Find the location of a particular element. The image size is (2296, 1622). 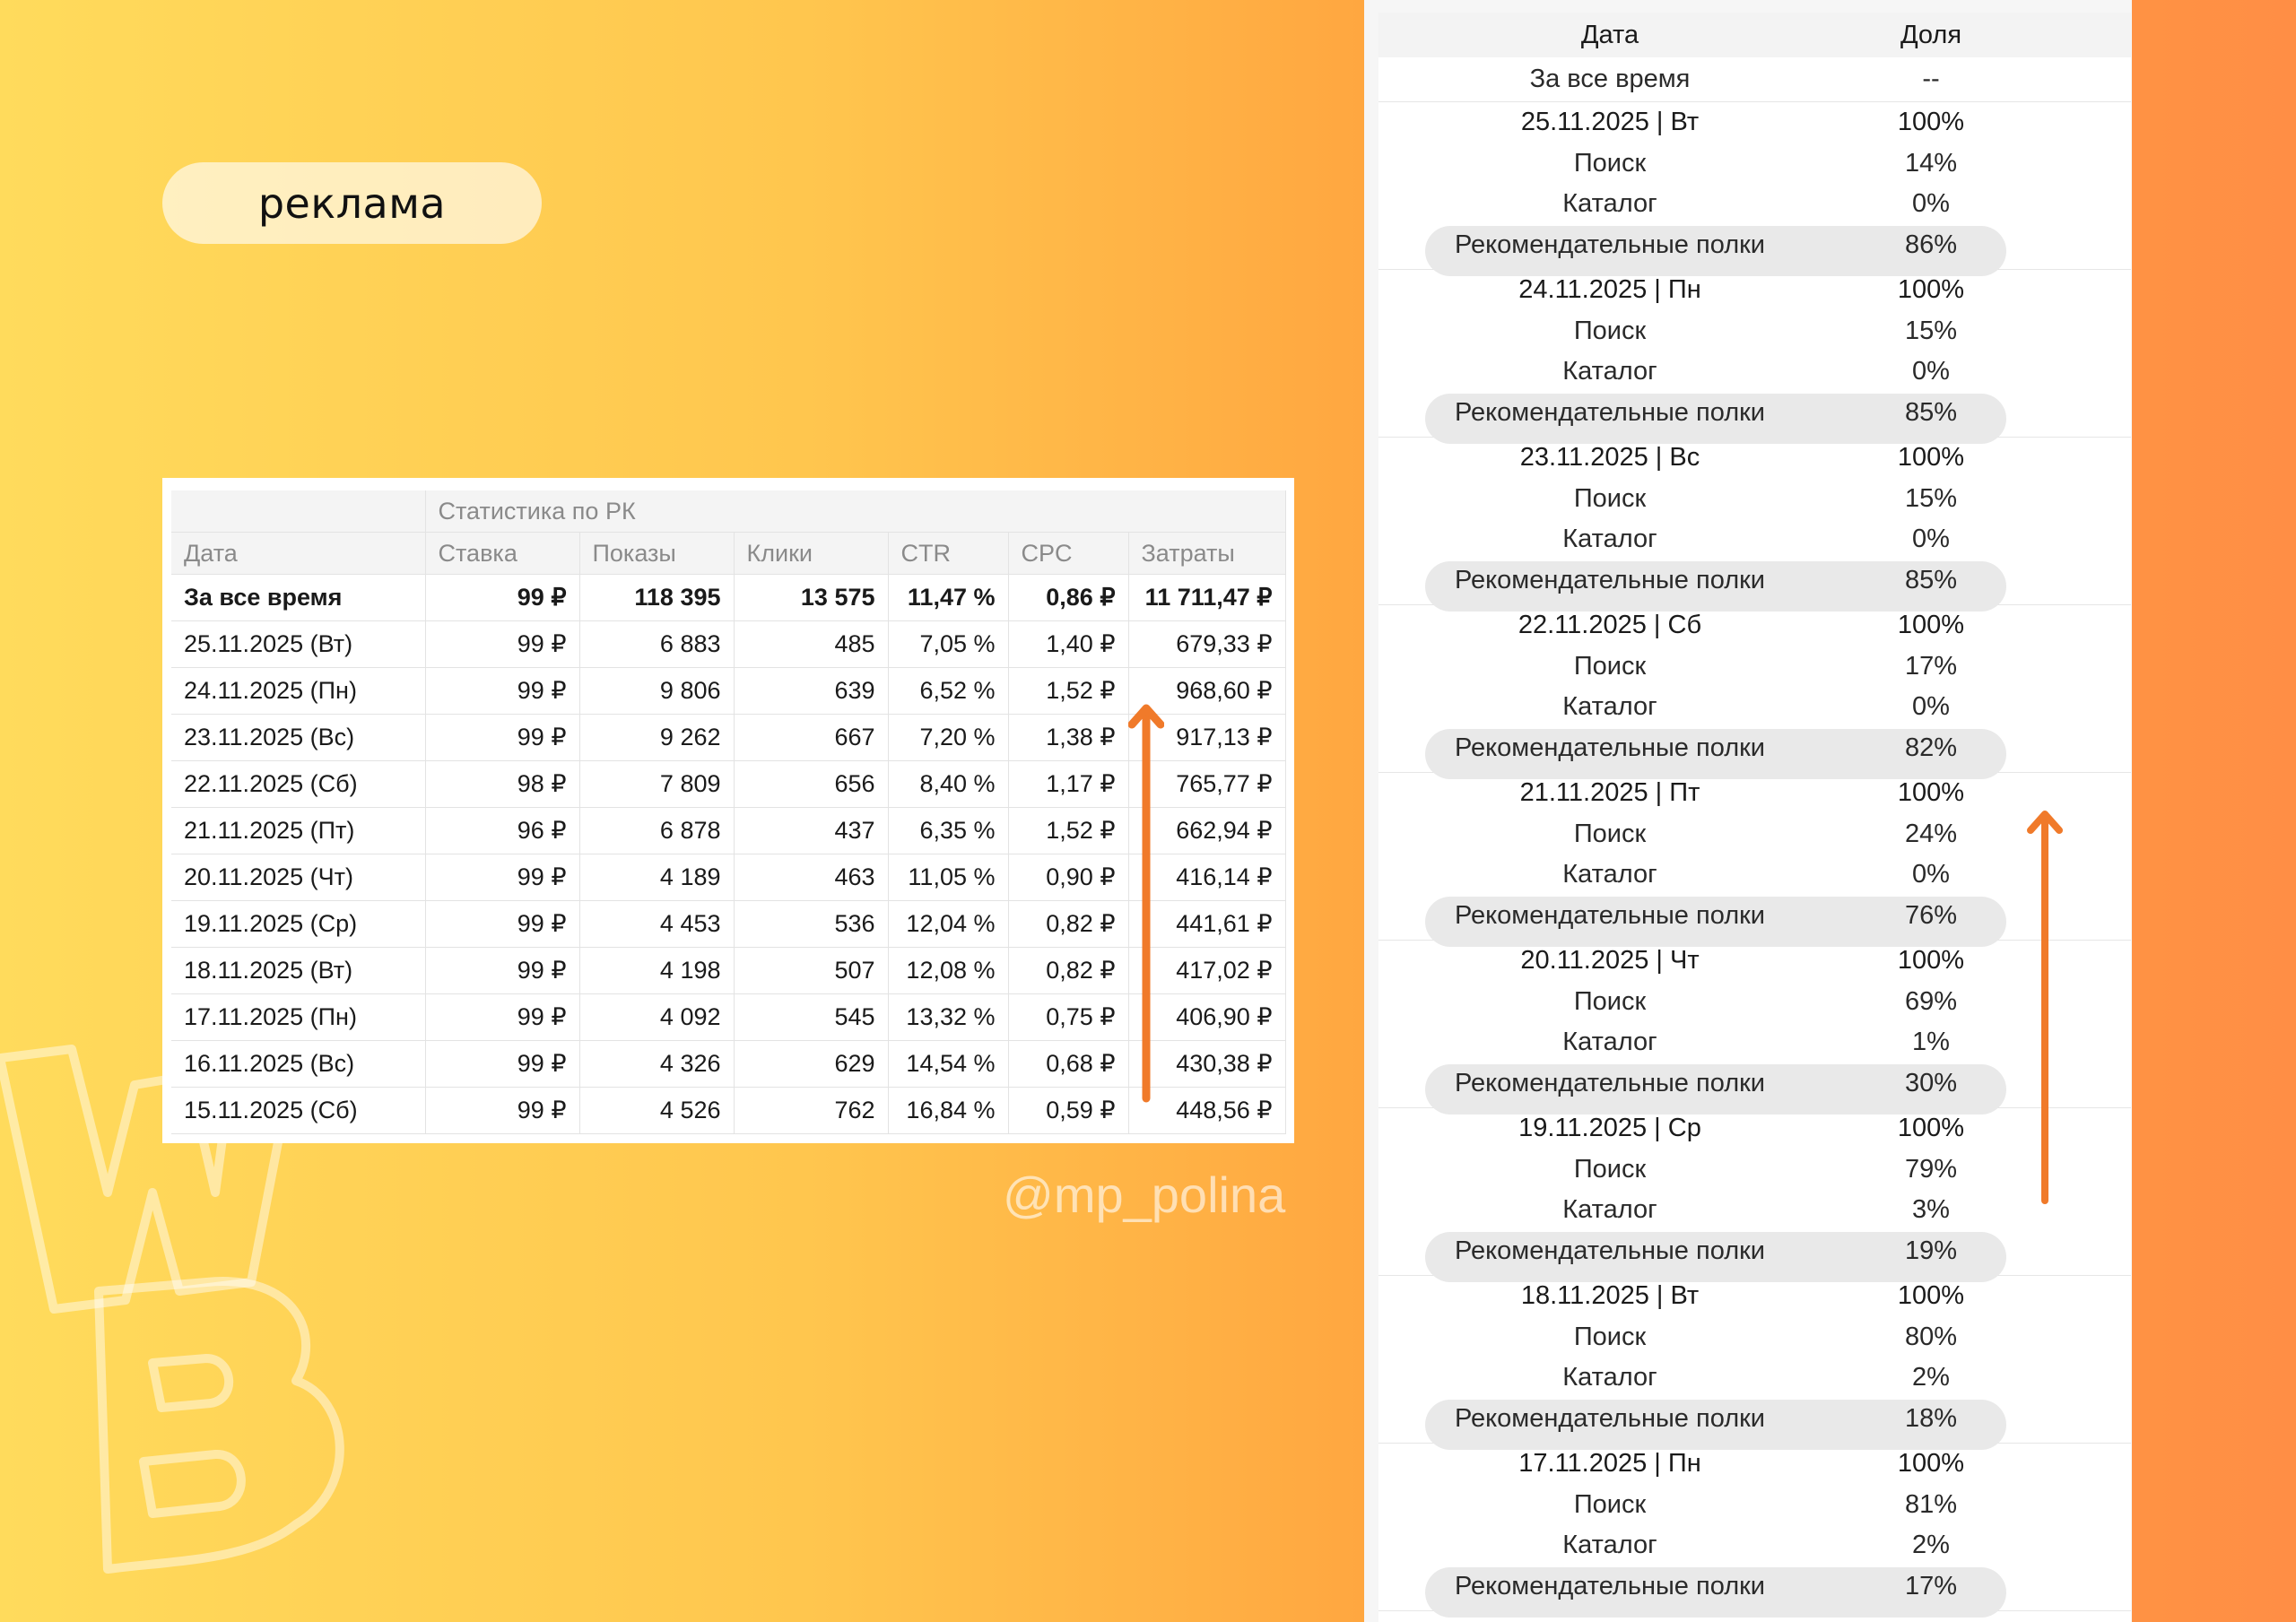

share-value: 81% is located at coordinates (1931, 1504).